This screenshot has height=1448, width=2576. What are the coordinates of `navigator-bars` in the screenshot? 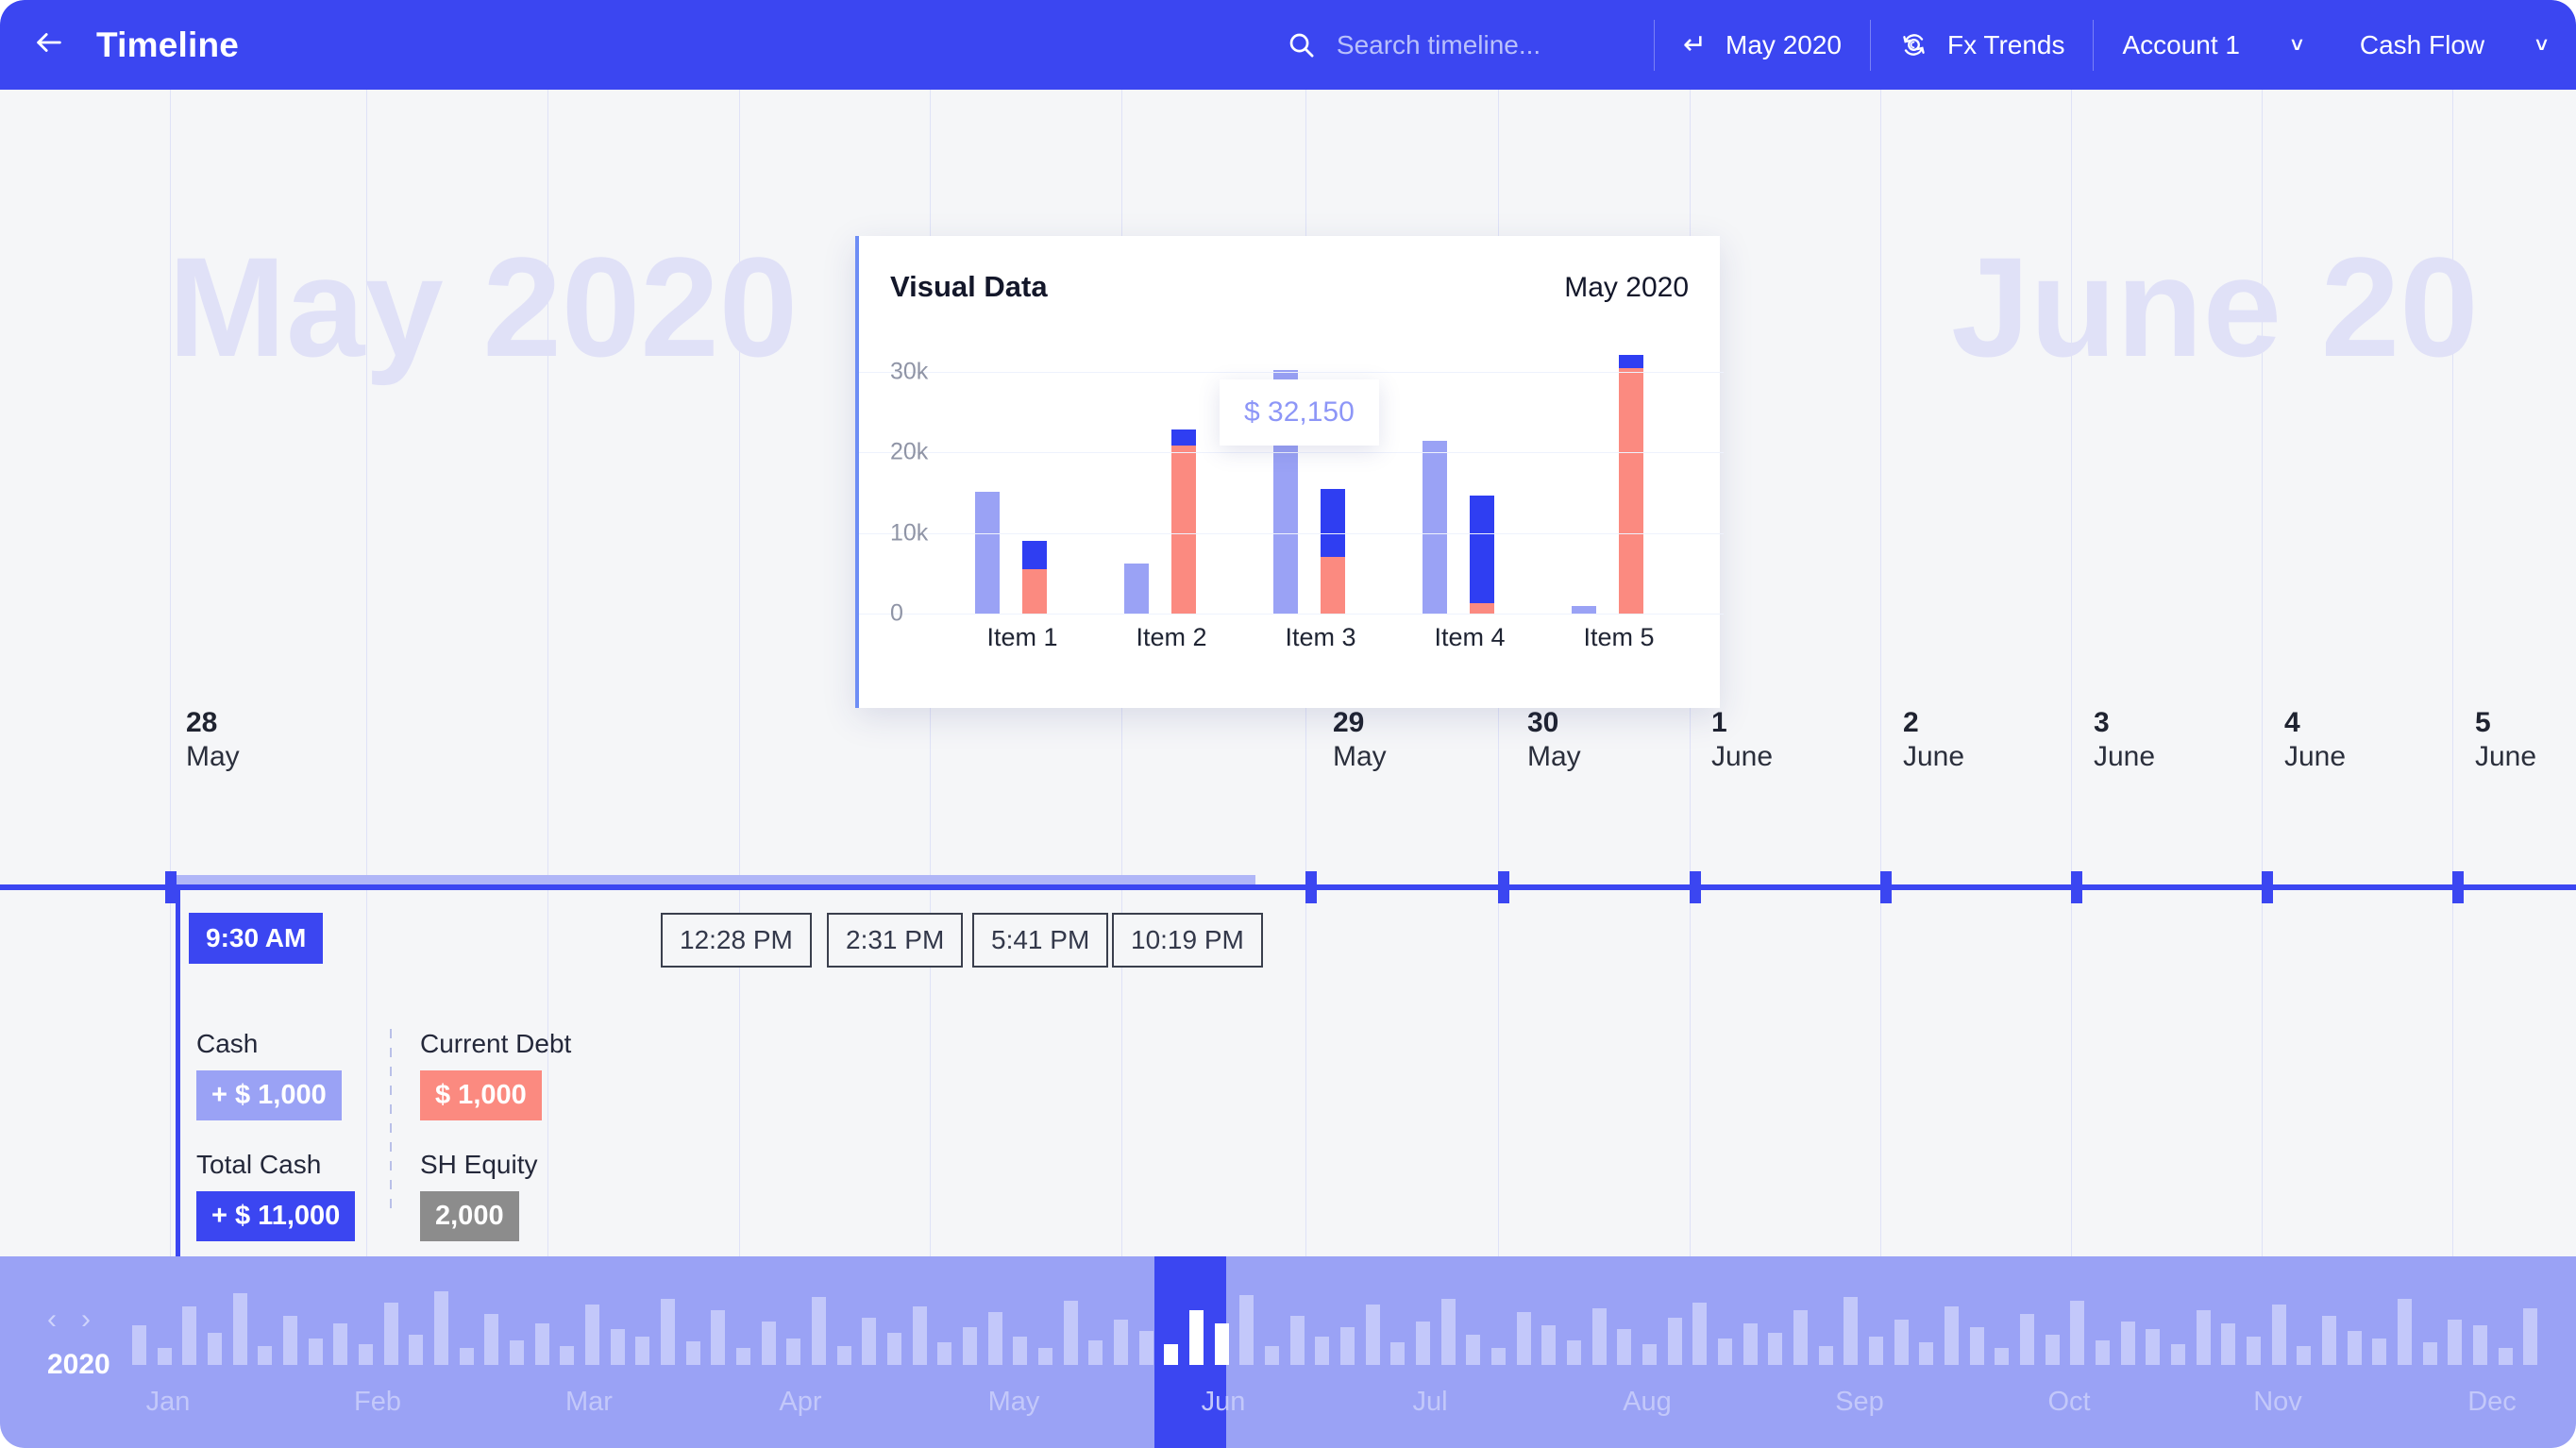 It's located at (1288, 1352).